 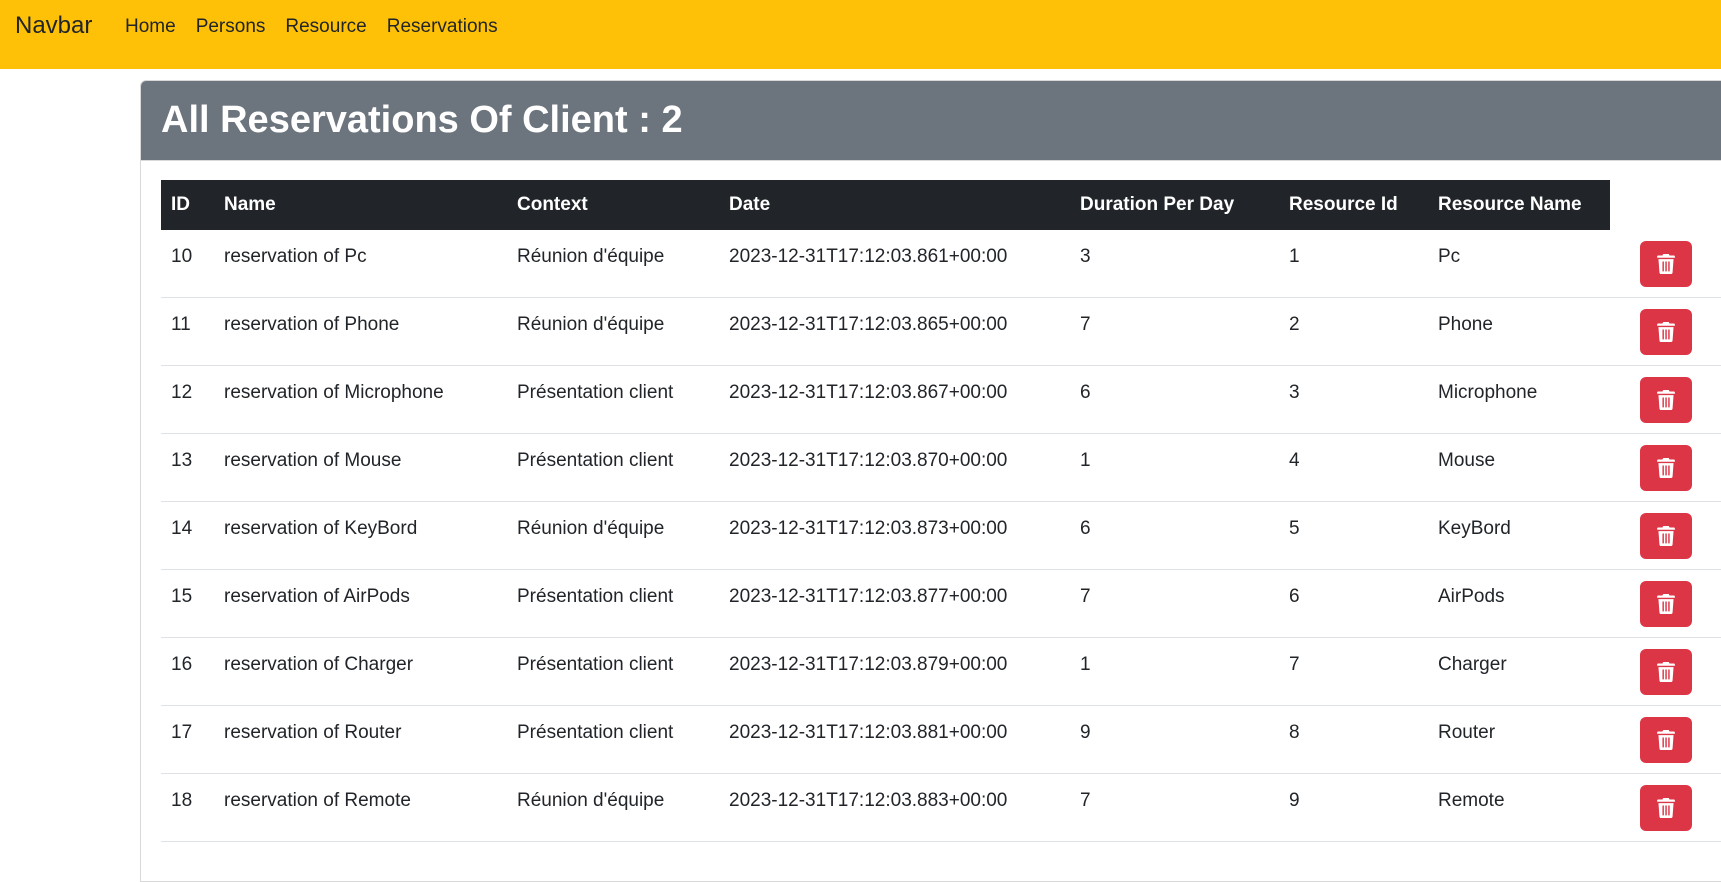 I want to click on cell-name-text: reservation of Router, so click(x=313, y=732).